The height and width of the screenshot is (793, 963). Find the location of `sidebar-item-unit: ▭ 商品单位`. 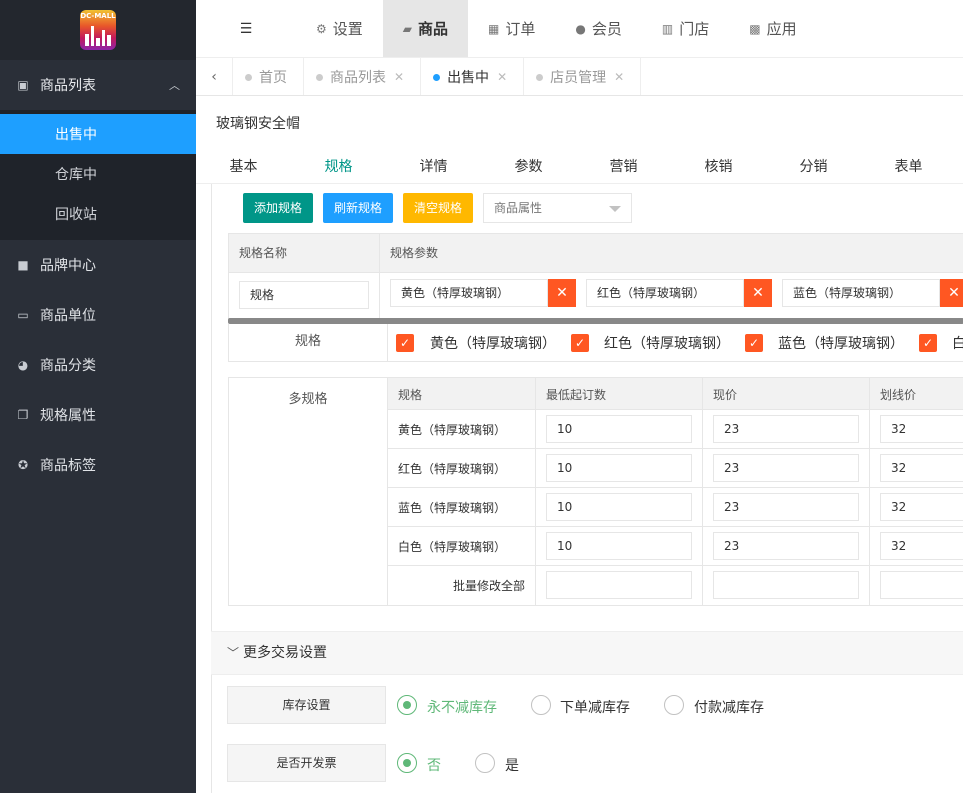

sidebar-item-unit: ▭ 商品单位 is located at coordinates (98, 315).